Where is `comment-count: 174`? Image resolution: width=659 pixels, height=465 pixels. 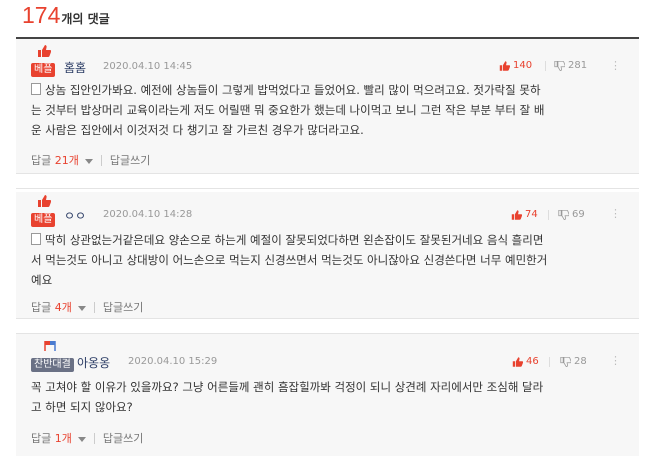
comment-count: 174 is located at coordinates (41, 15).